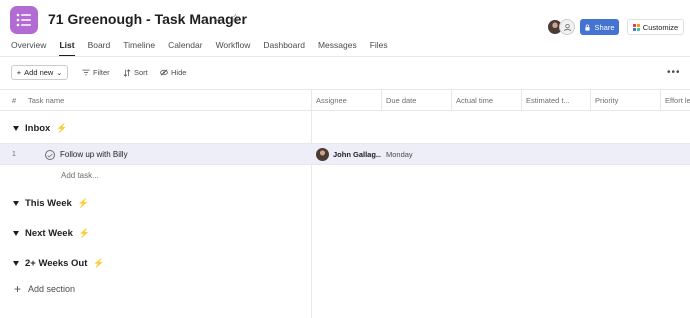 This screenshot has height=318, width=690. Describe the element at coordinates (56, 263) in the screenshot. I see `section-label: 2+ Weeks Out` at that location.